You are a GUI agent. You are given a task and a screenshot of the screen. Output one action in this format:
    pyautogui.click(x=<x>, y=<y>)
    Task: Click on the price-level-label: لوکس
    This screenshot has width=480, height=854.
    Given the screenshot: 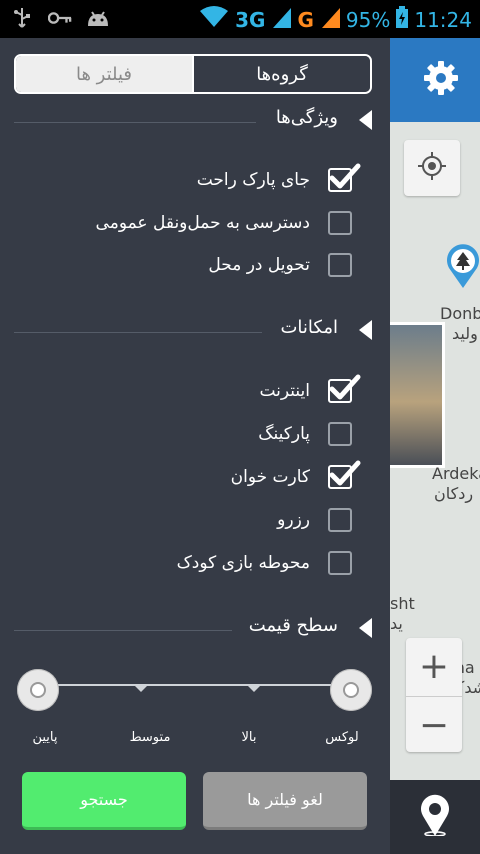 What is the action you would take?
    pyautogui.click(x=342, y=737)
    